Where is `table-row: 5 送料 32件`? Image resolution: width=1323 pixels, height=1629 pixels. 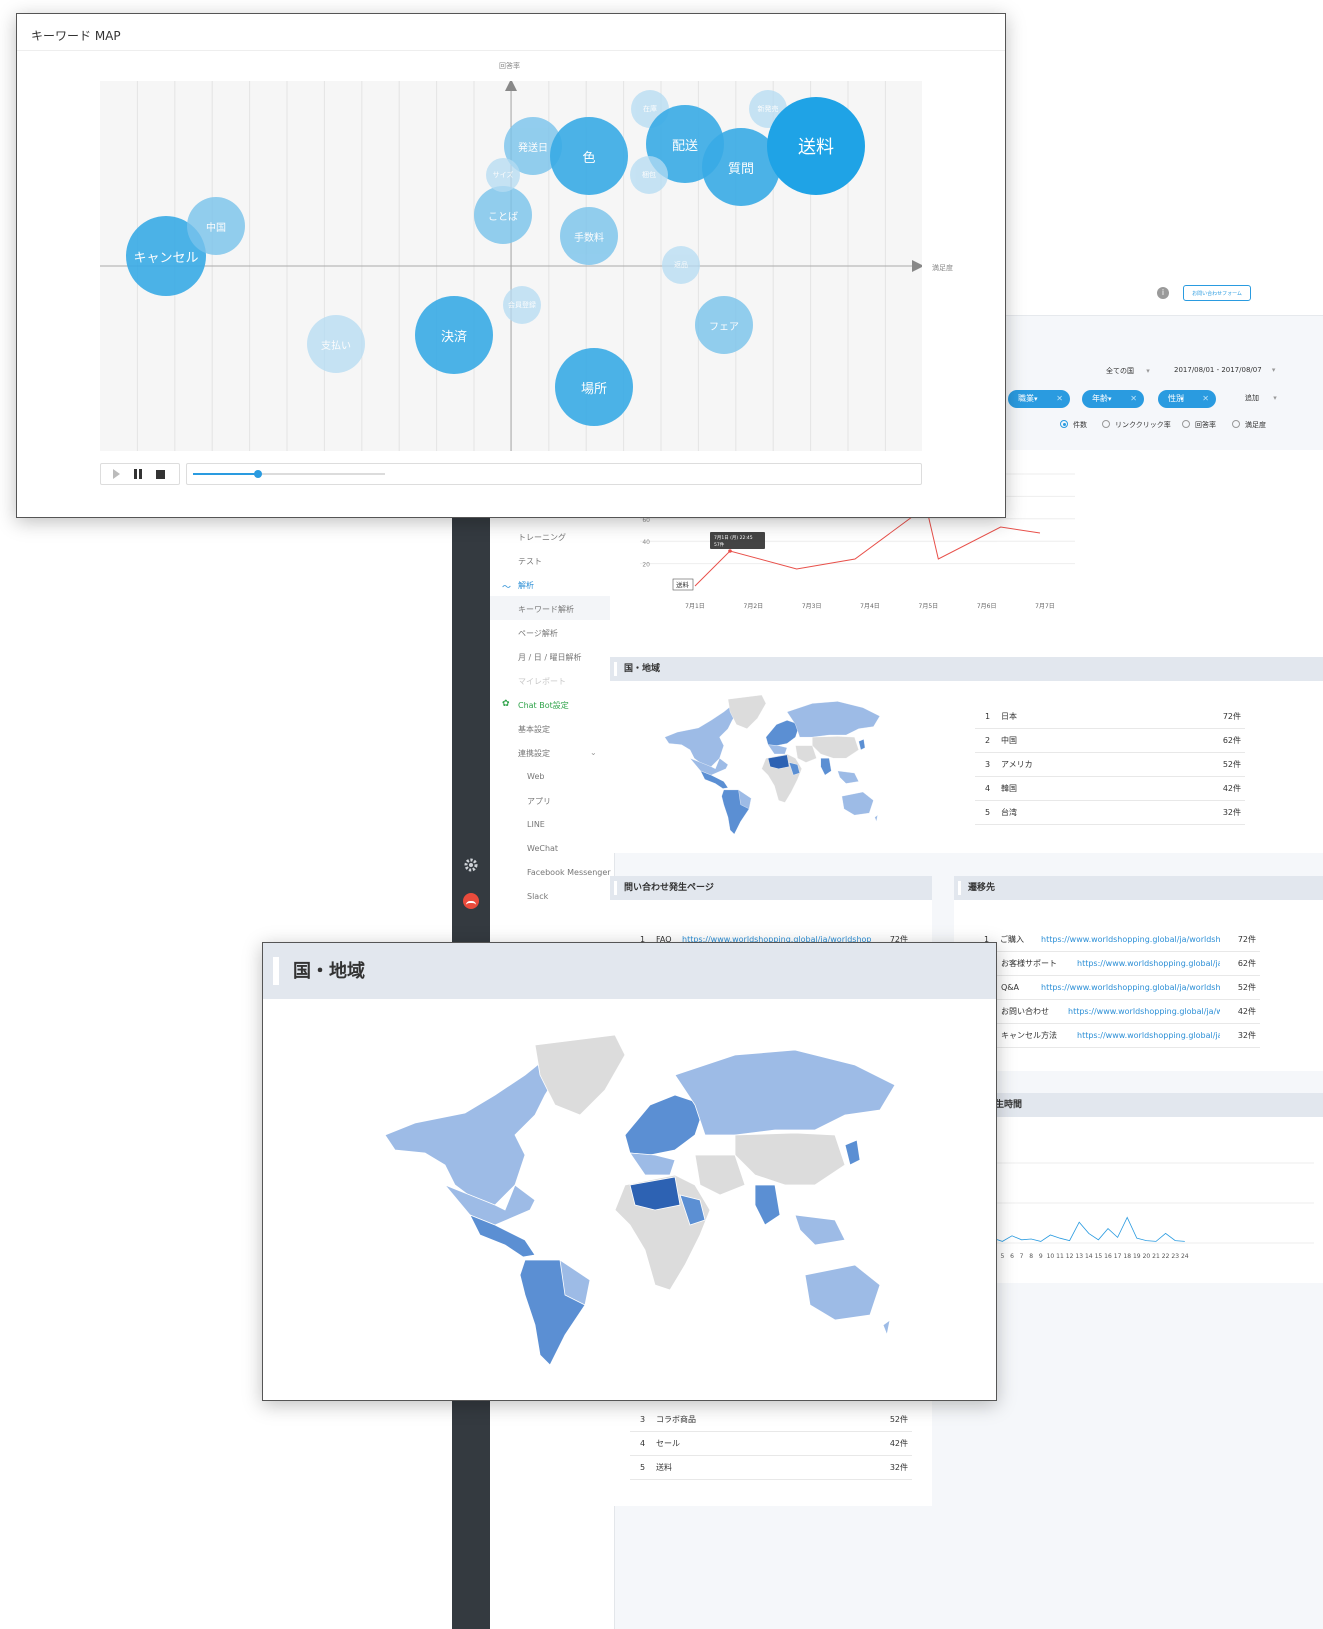 table-row: 5 送料 32件 is located at coordinates (771, 1468).